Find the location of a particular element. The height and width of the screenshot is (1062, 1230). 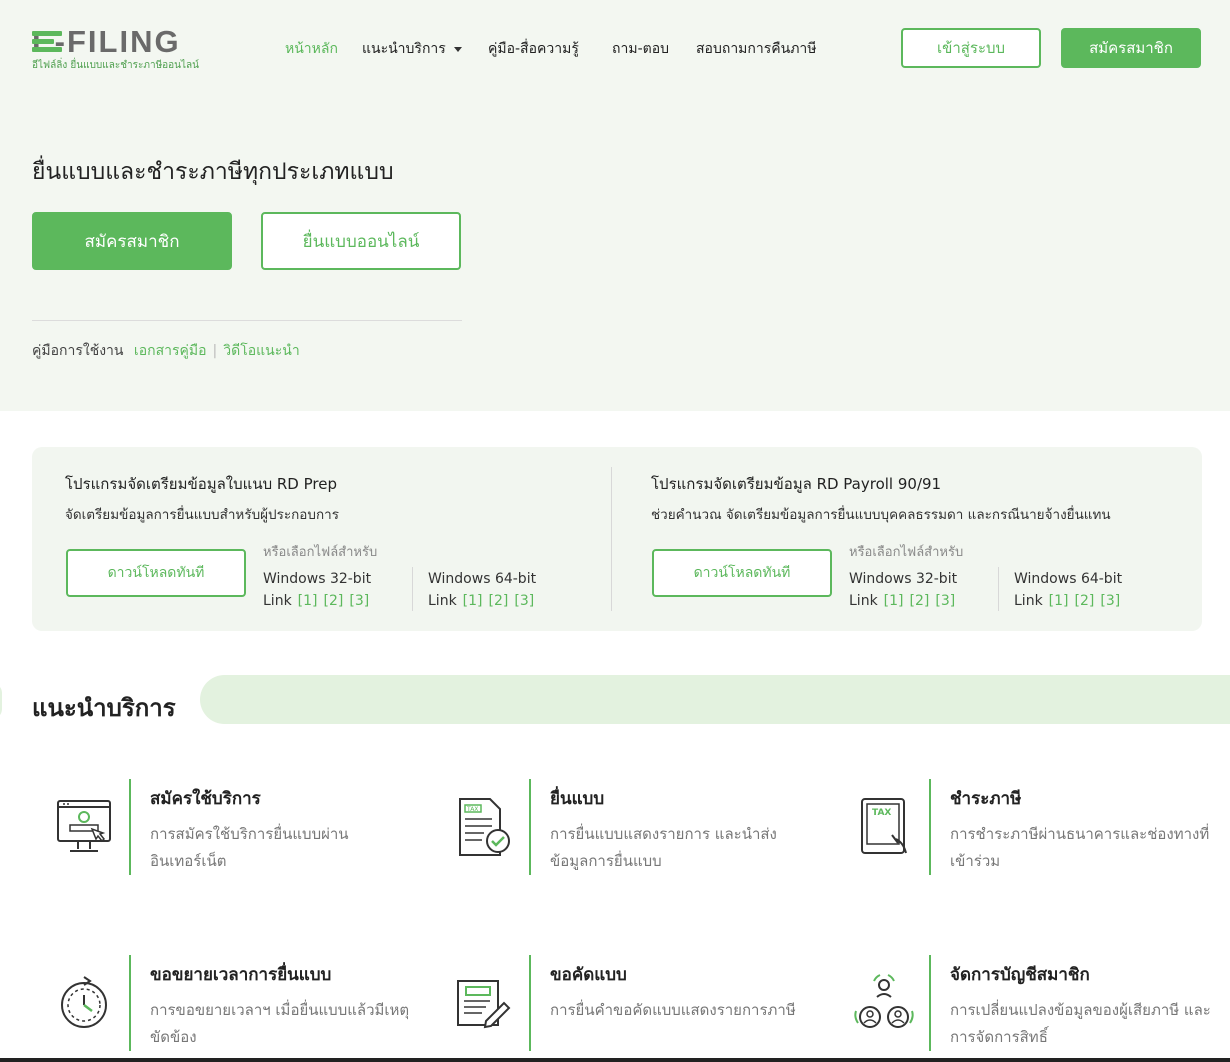

nav-item-home: หน้าหลัก is located at coordinates (311, 49).